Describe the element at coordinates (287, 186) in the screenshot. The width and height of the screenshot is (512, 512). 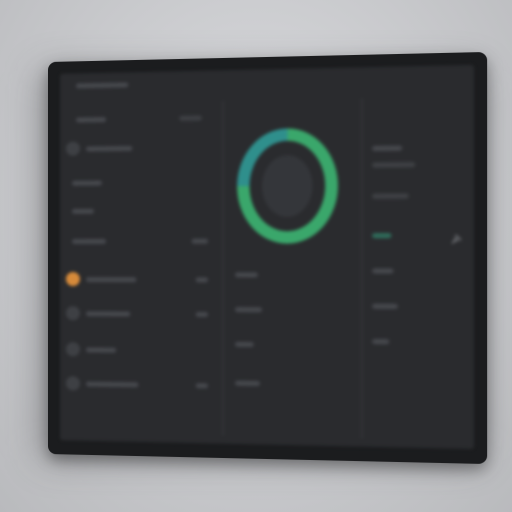
I see `donut-center` at that location.